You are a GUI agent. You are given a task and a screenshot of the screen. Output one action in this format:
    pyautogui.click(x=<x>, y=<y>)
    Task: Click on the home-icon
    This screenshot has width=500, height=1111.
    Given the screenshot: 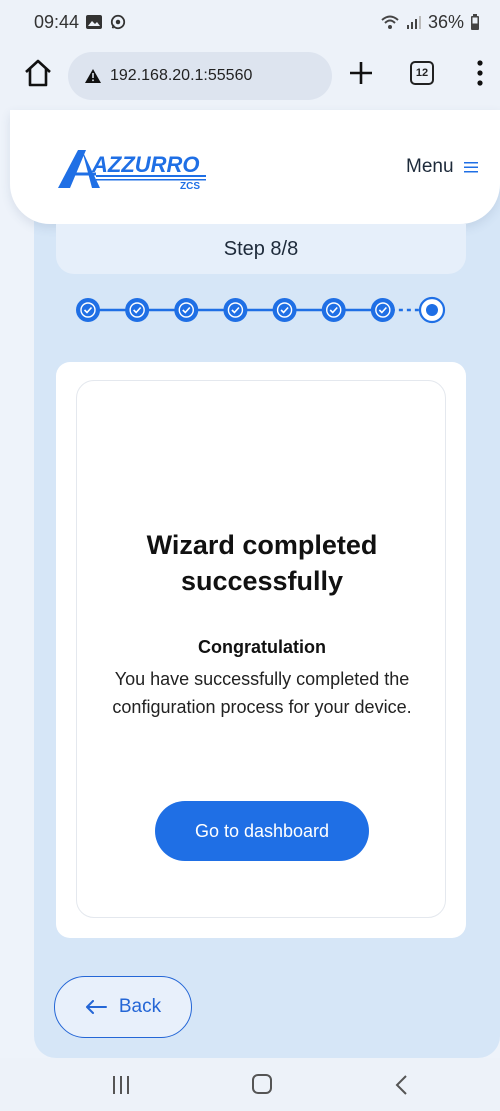 What is the action you would take?
    pyautogui.click(x=38, y=73)
    